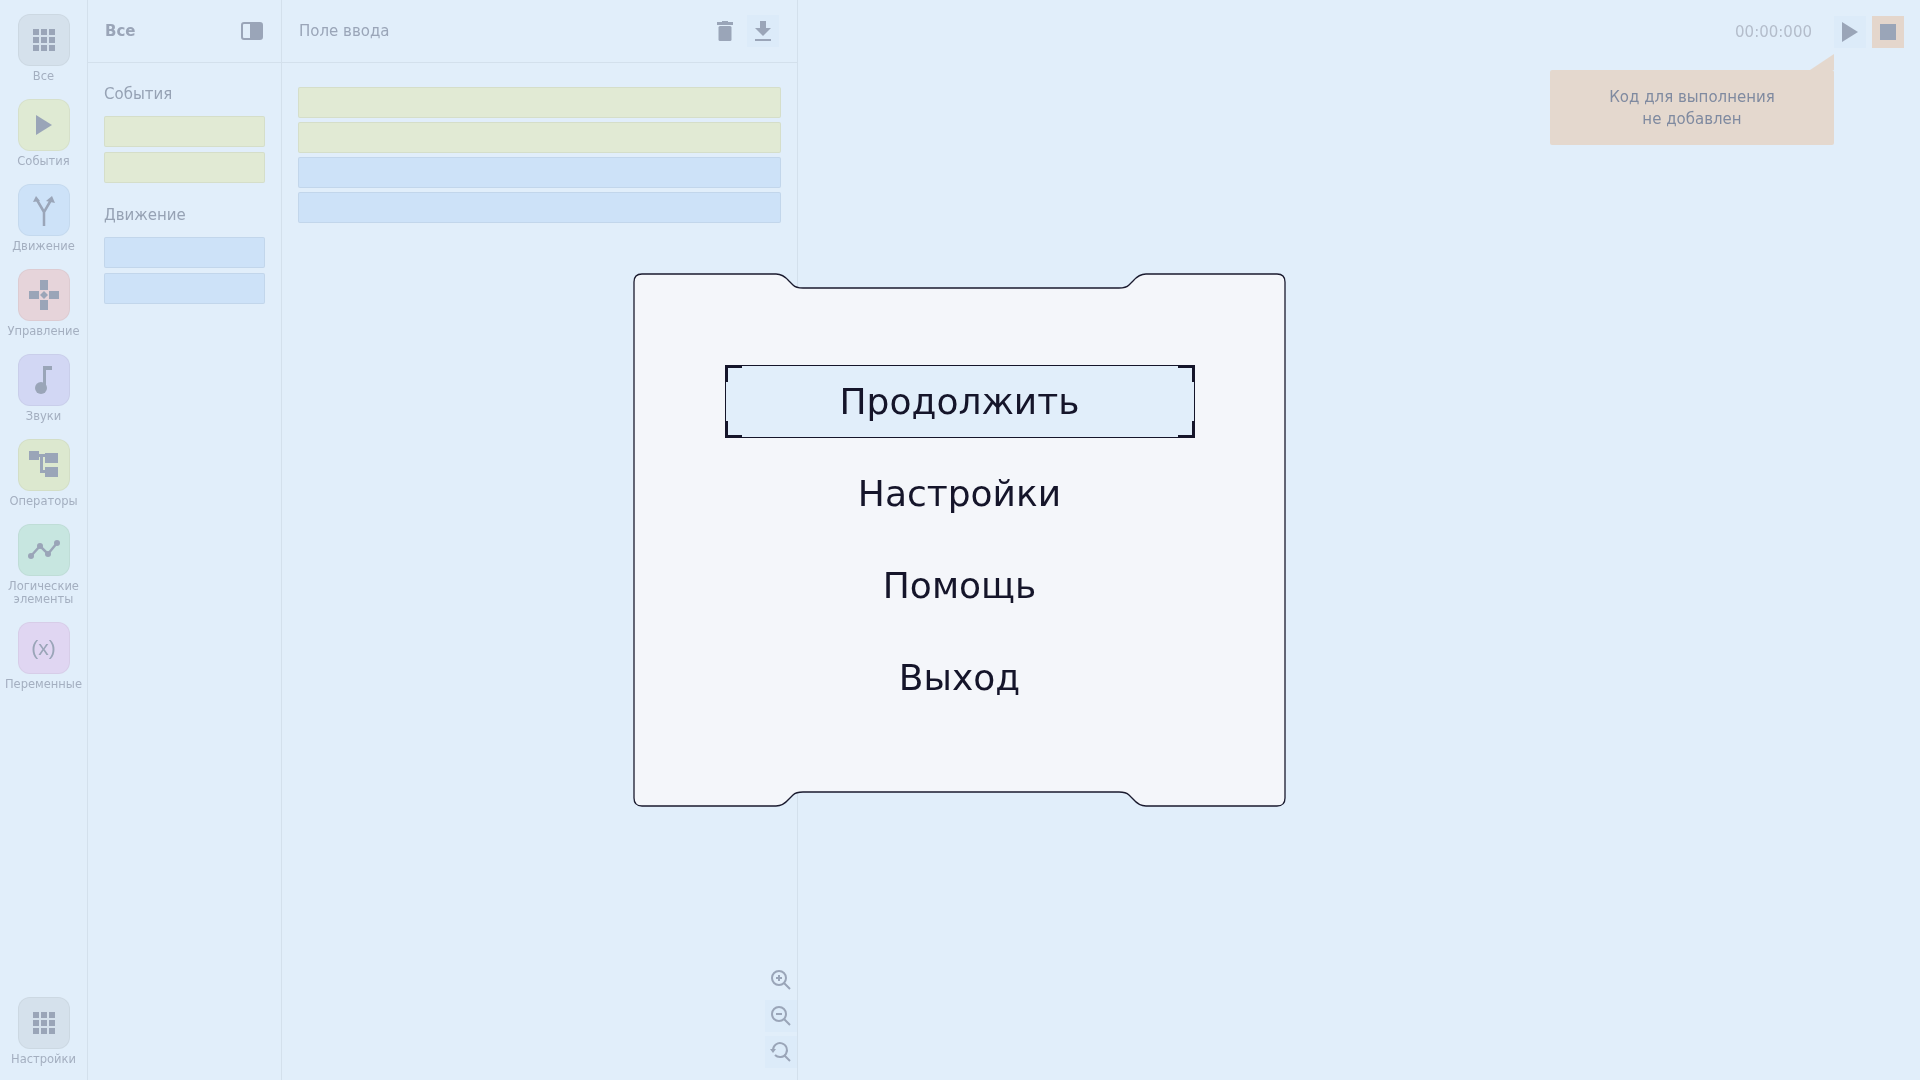 This screenshot has height=1080, width=1920. I want to click on stop-button, so click(1888, 32).